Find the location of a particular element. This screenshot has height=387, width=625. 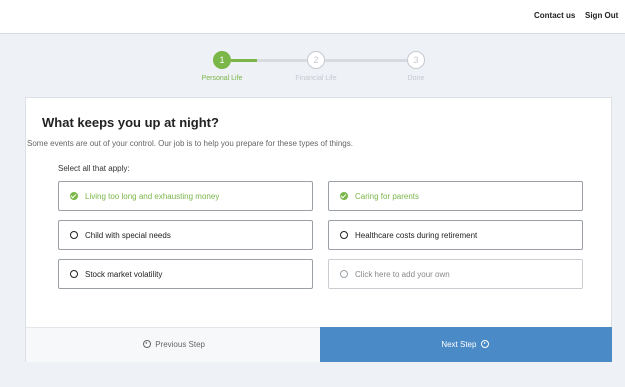

option-label: Stock market volatility is located at coordinates (124, 274).